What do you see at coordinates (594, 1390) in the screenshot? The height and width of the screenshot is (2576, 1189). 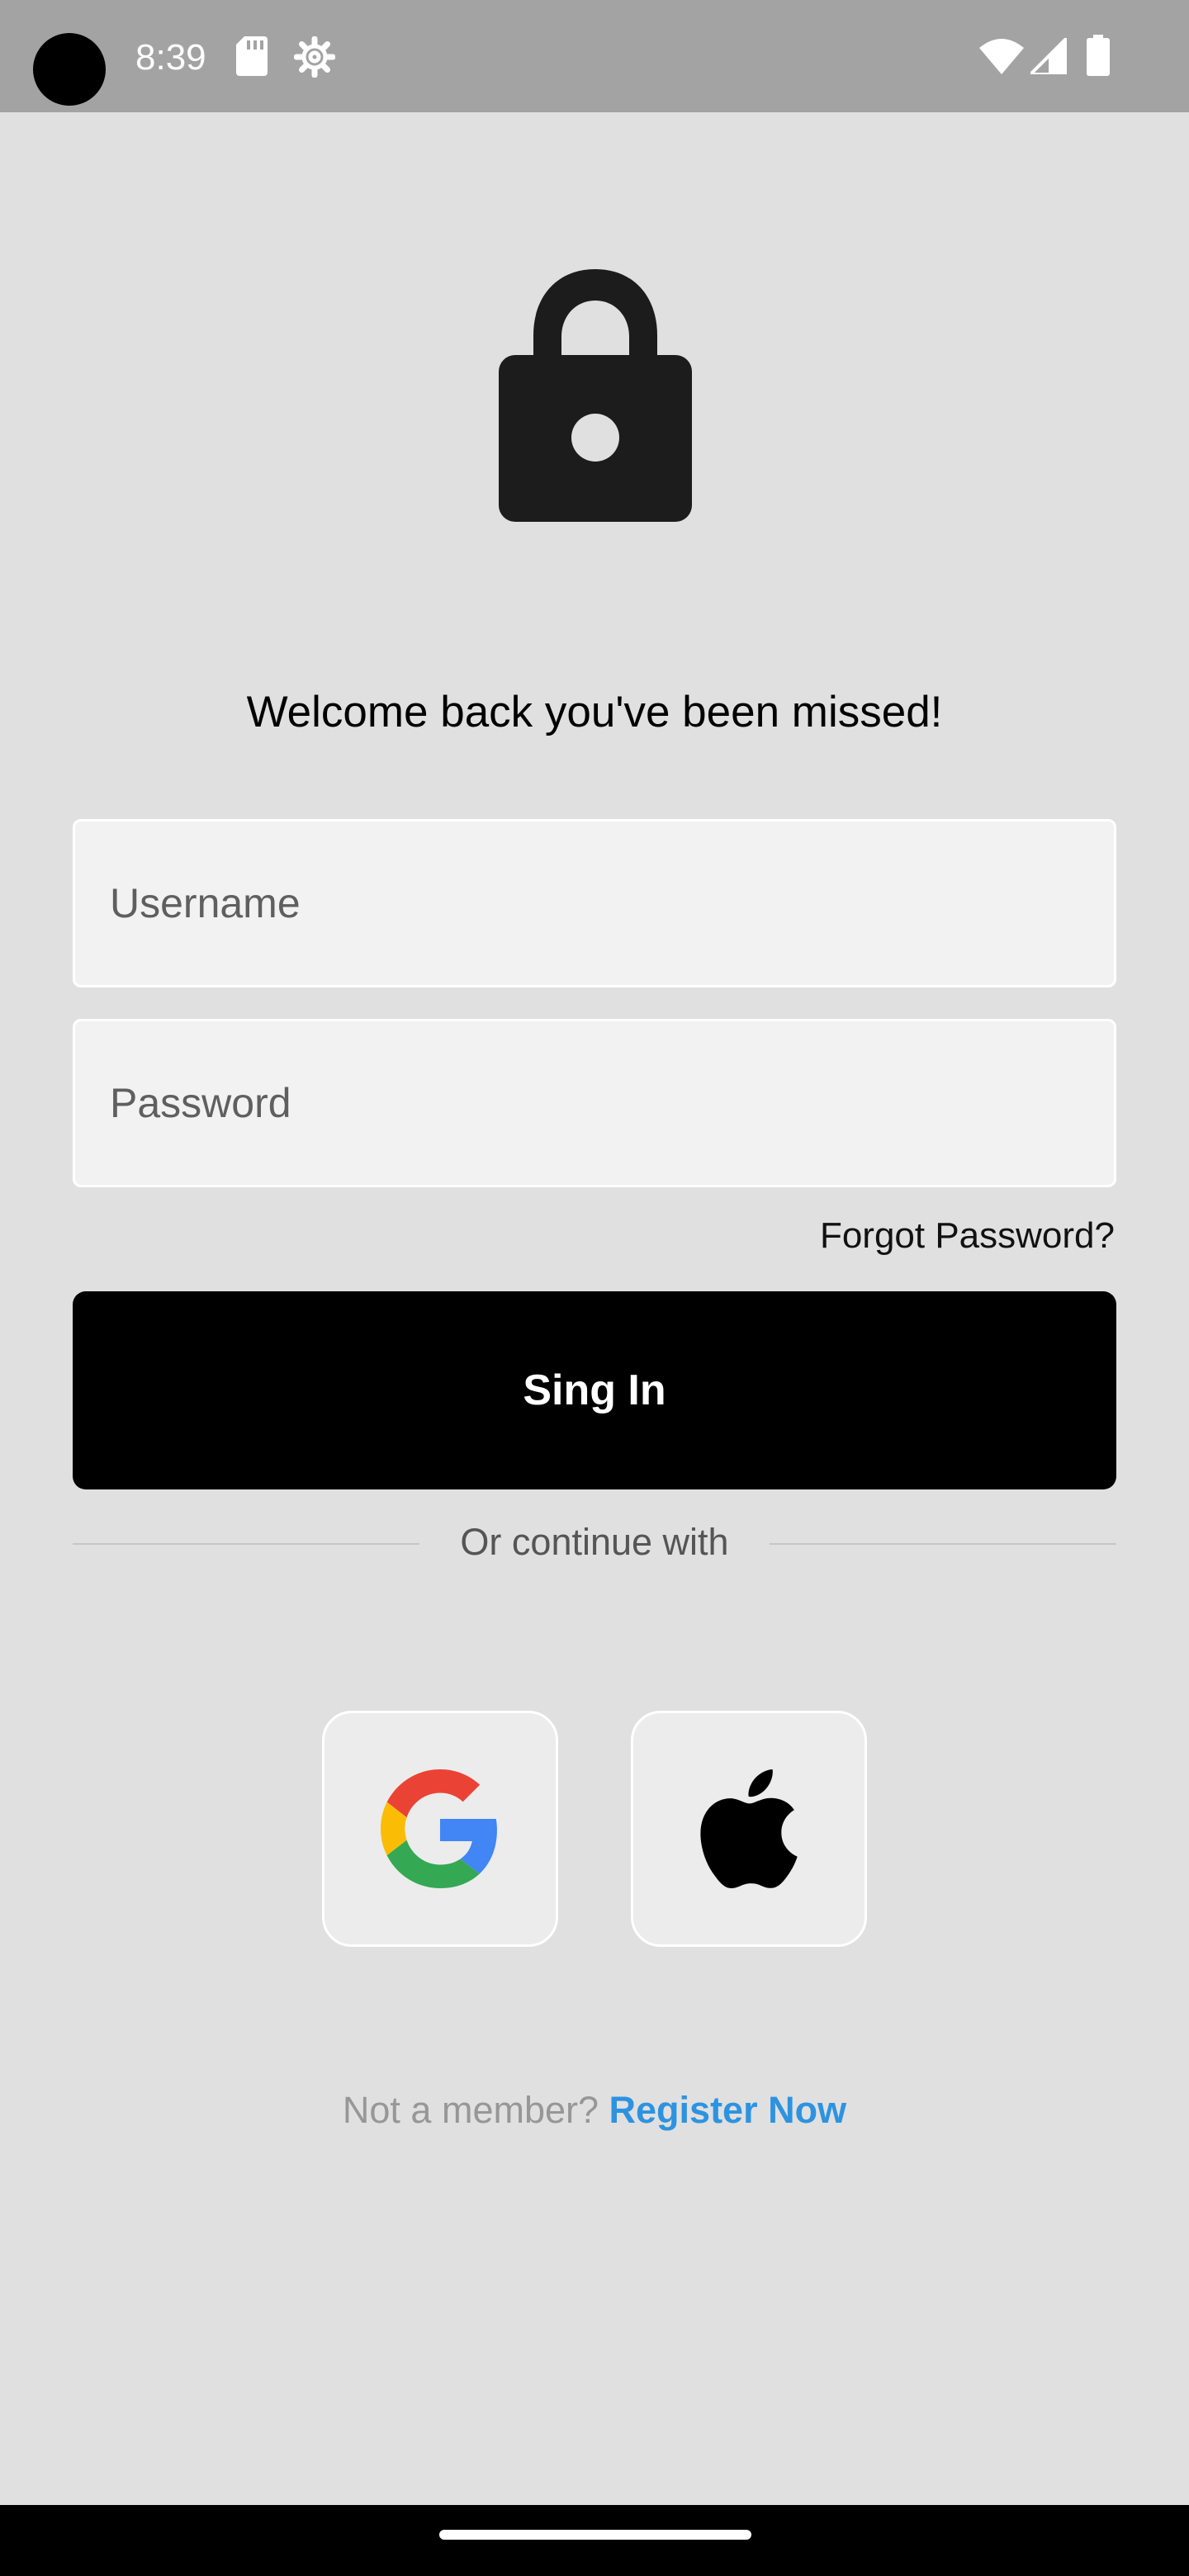 I see `sign-in-button: Sing In` at bounding box center [594, 1390].